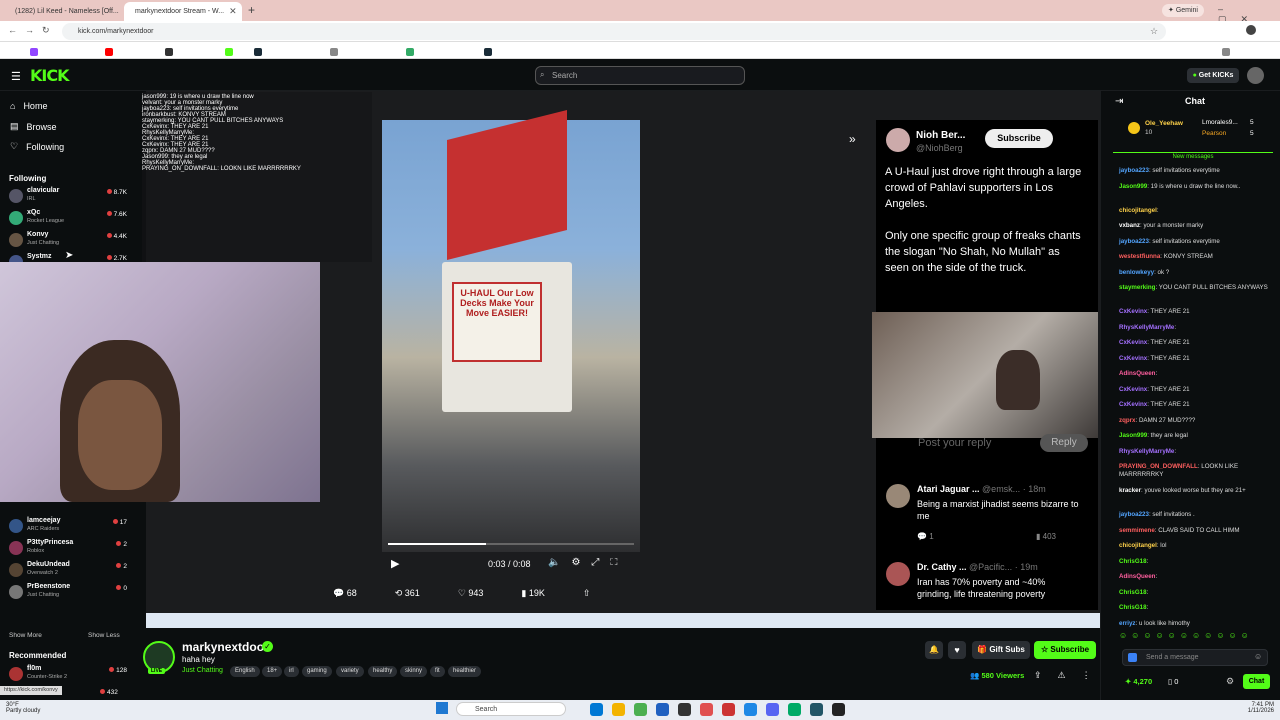  I want to click on tweet-replies-stat: 💬 68, so click(345, 593).